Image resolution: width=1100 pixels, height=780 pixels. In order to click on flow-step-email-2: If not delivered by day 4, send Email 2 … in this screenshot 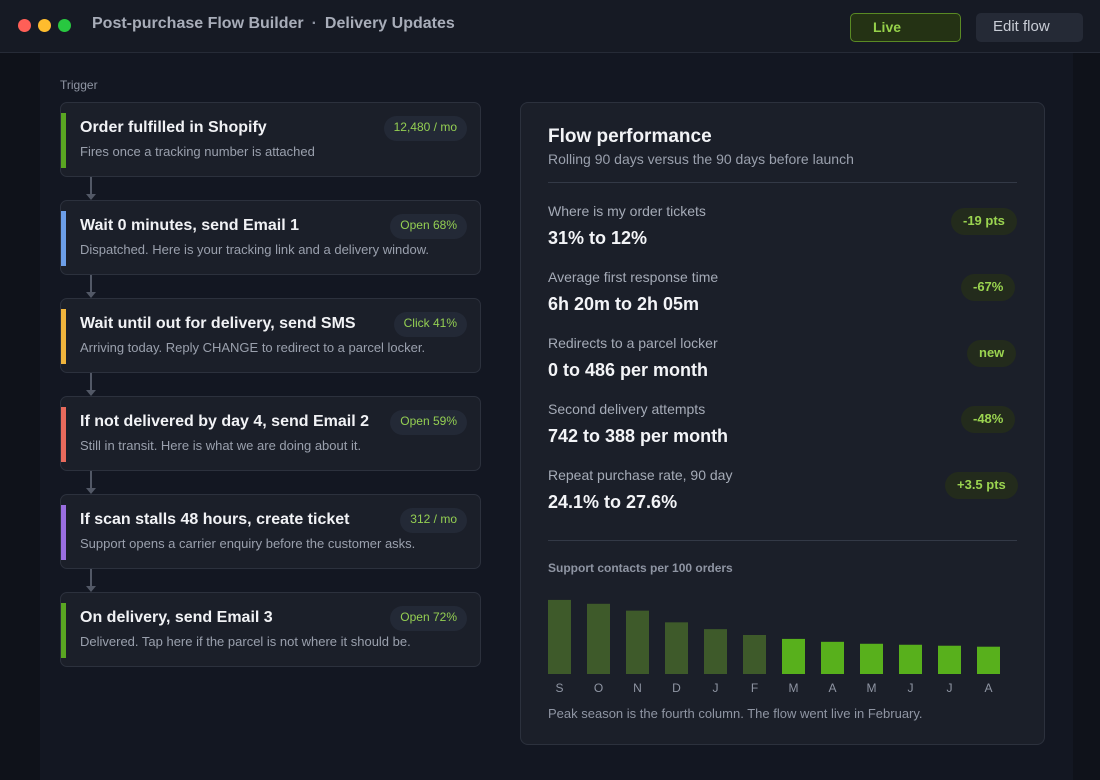, I will do `click(270, 433)`.